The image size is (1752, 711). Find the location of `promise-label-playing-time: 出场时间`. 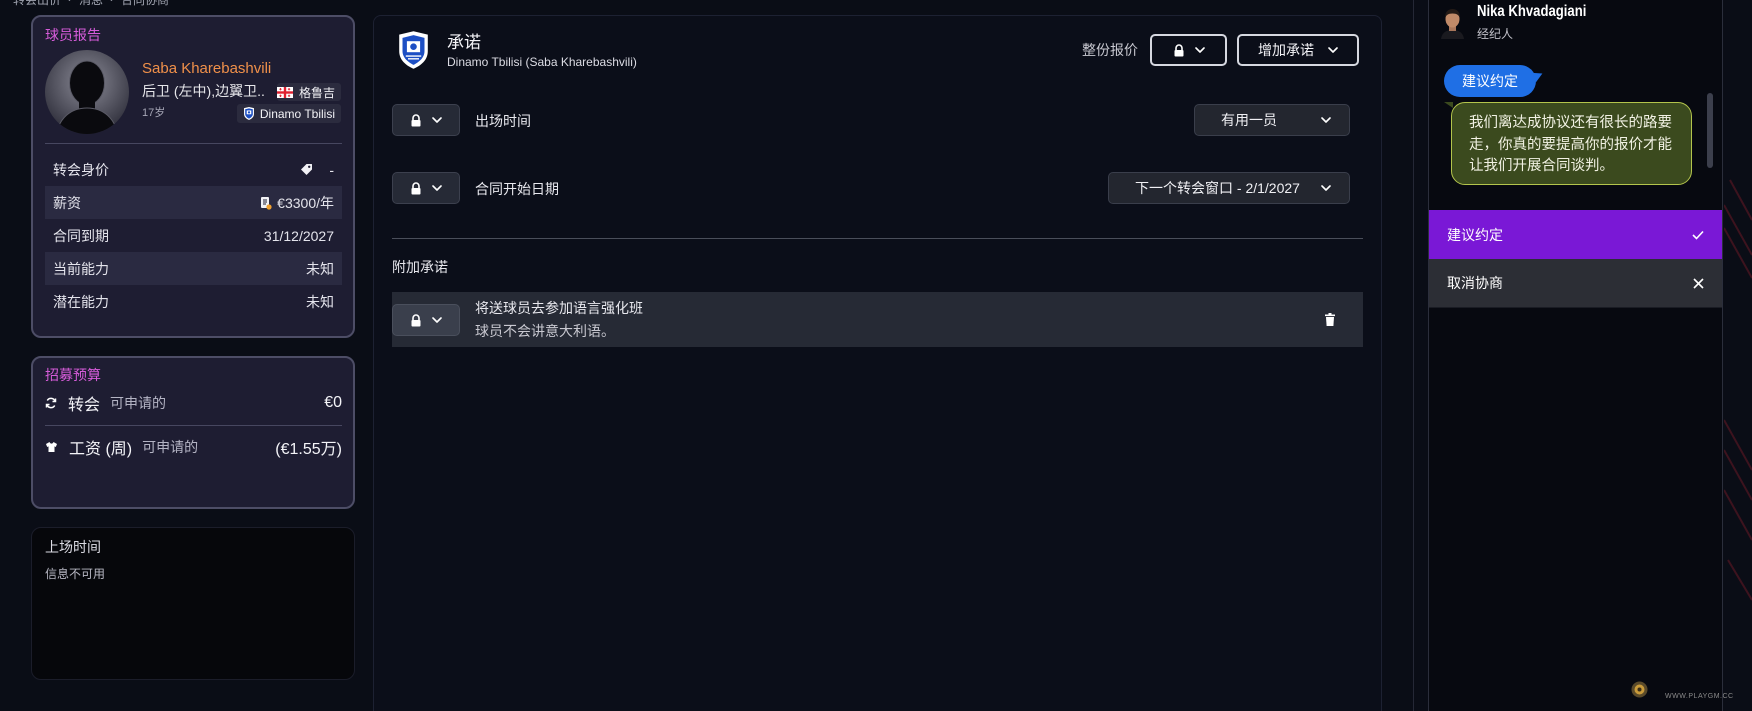

promise-label-playing-time: 出场时间 is located at coordinates (503, 121).